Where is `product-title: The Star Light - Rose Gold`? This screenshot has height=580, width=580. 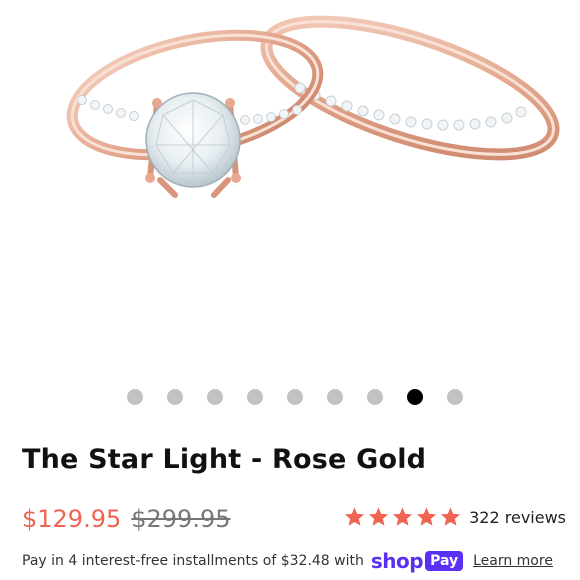
product-title: The Star Light - Rose Gold is located at coordinates (224, 459).